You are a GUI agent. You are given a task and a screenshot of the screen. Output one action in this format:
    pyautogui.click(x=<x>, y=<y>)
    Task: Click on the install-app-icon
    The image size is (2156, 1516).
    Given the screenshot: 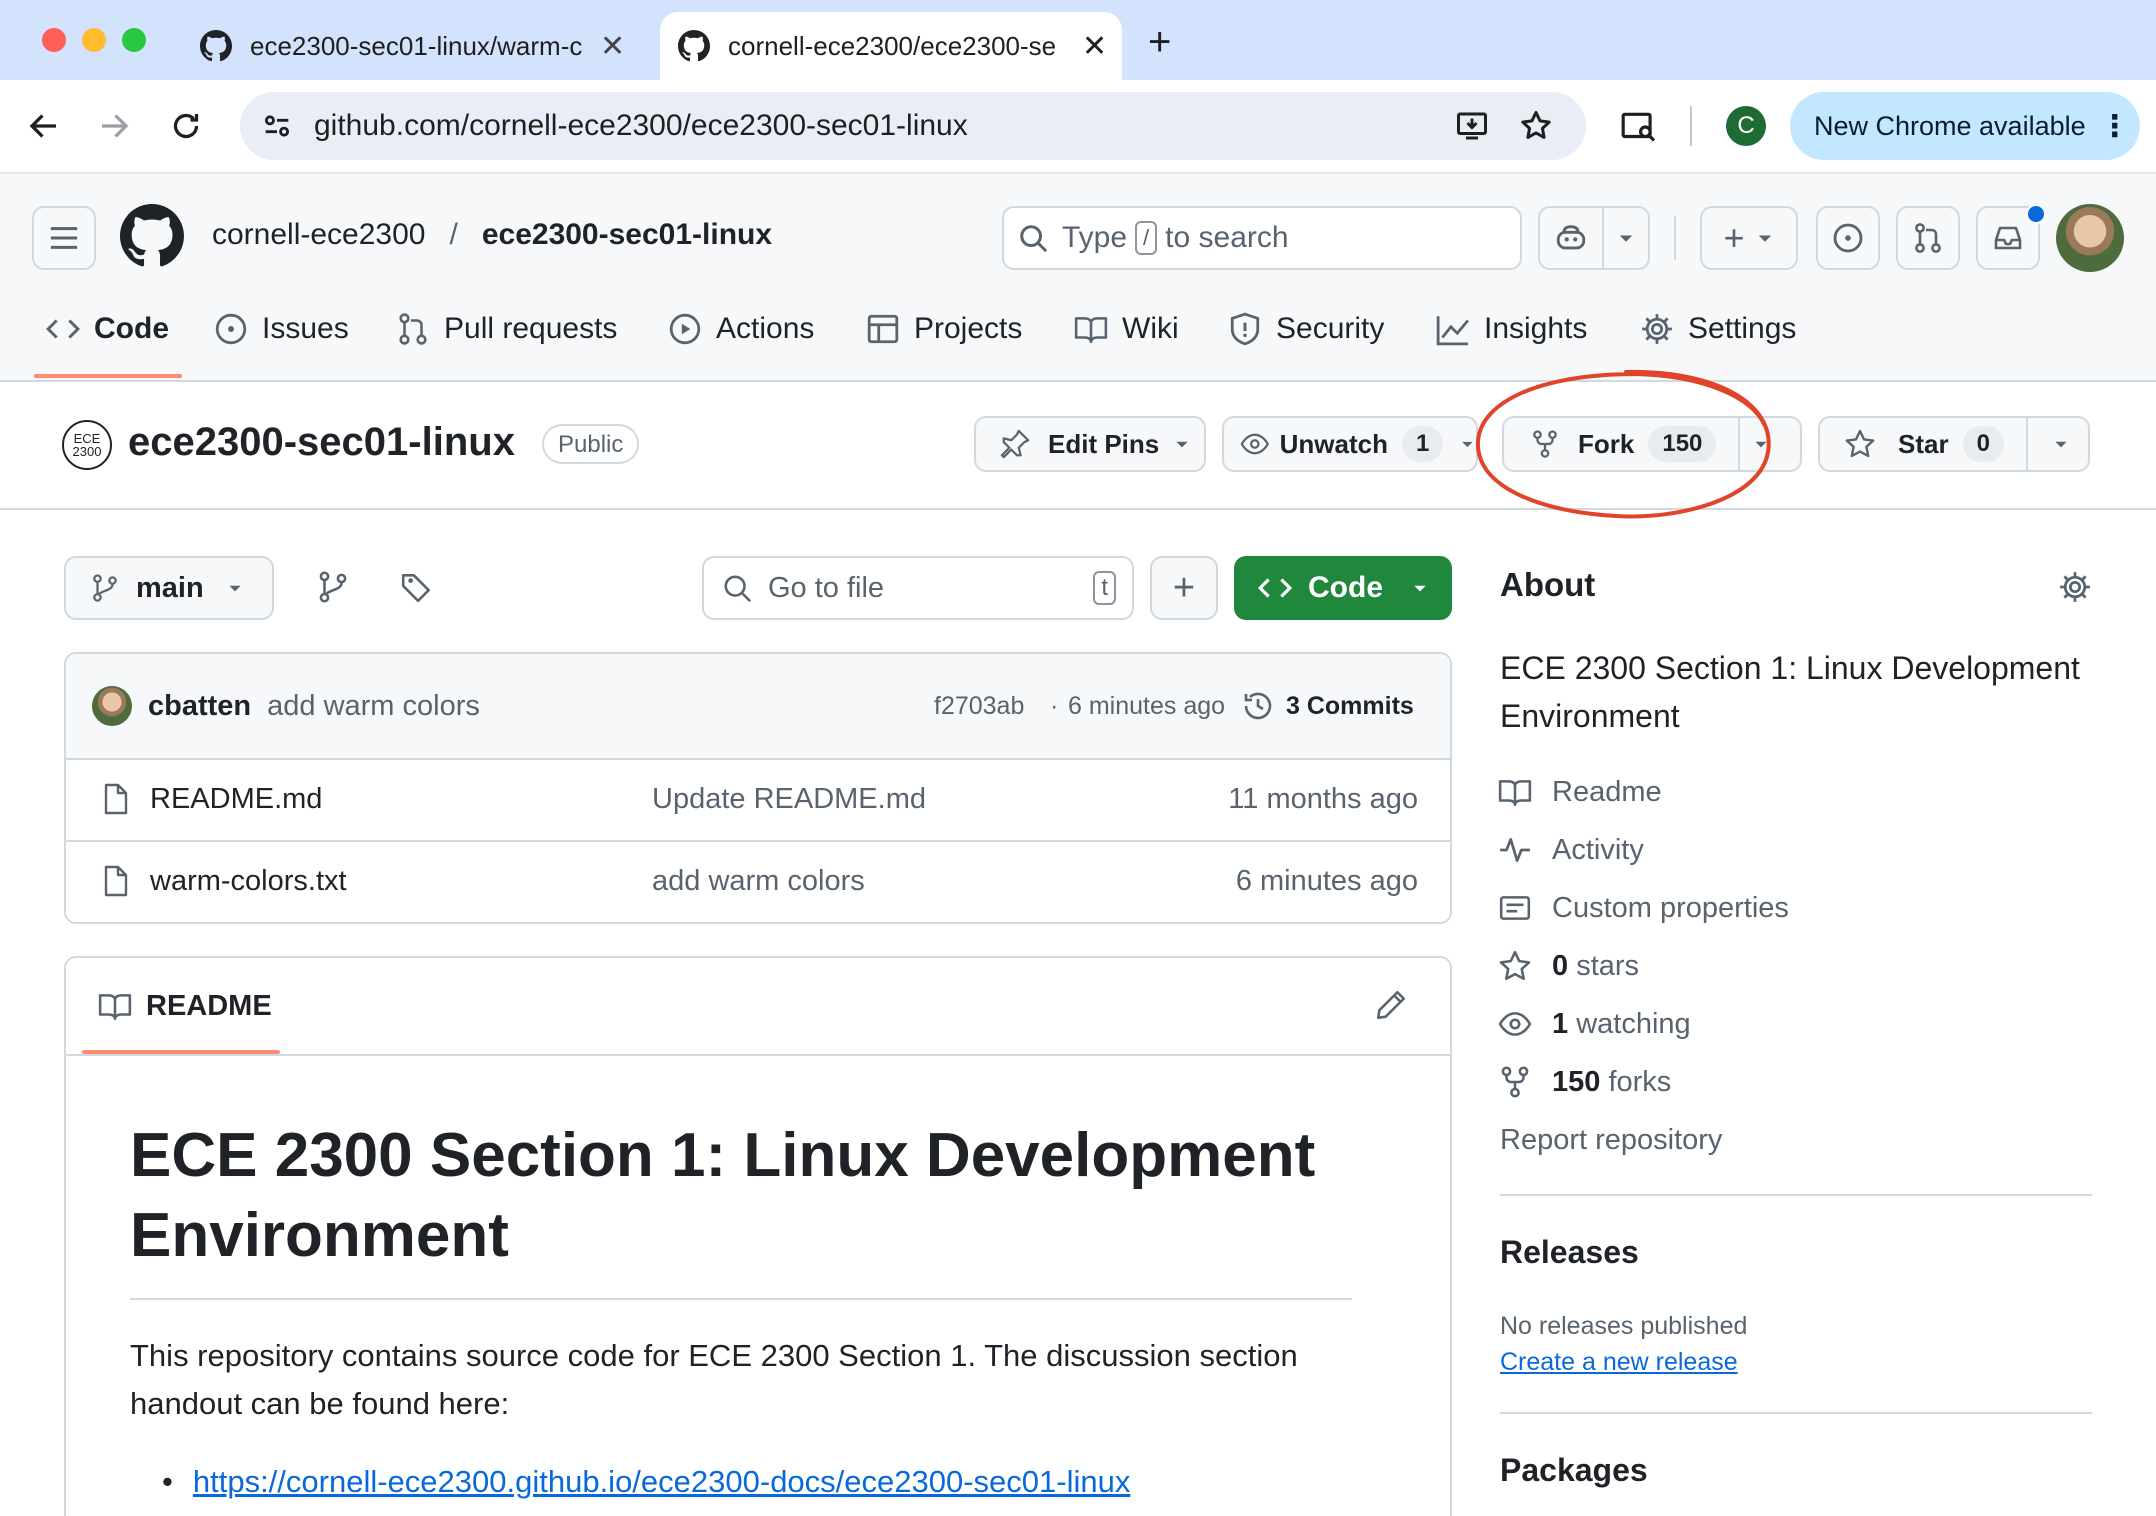 What is the action you would take?
    pyautogui.click(x=1472, y=126)
    